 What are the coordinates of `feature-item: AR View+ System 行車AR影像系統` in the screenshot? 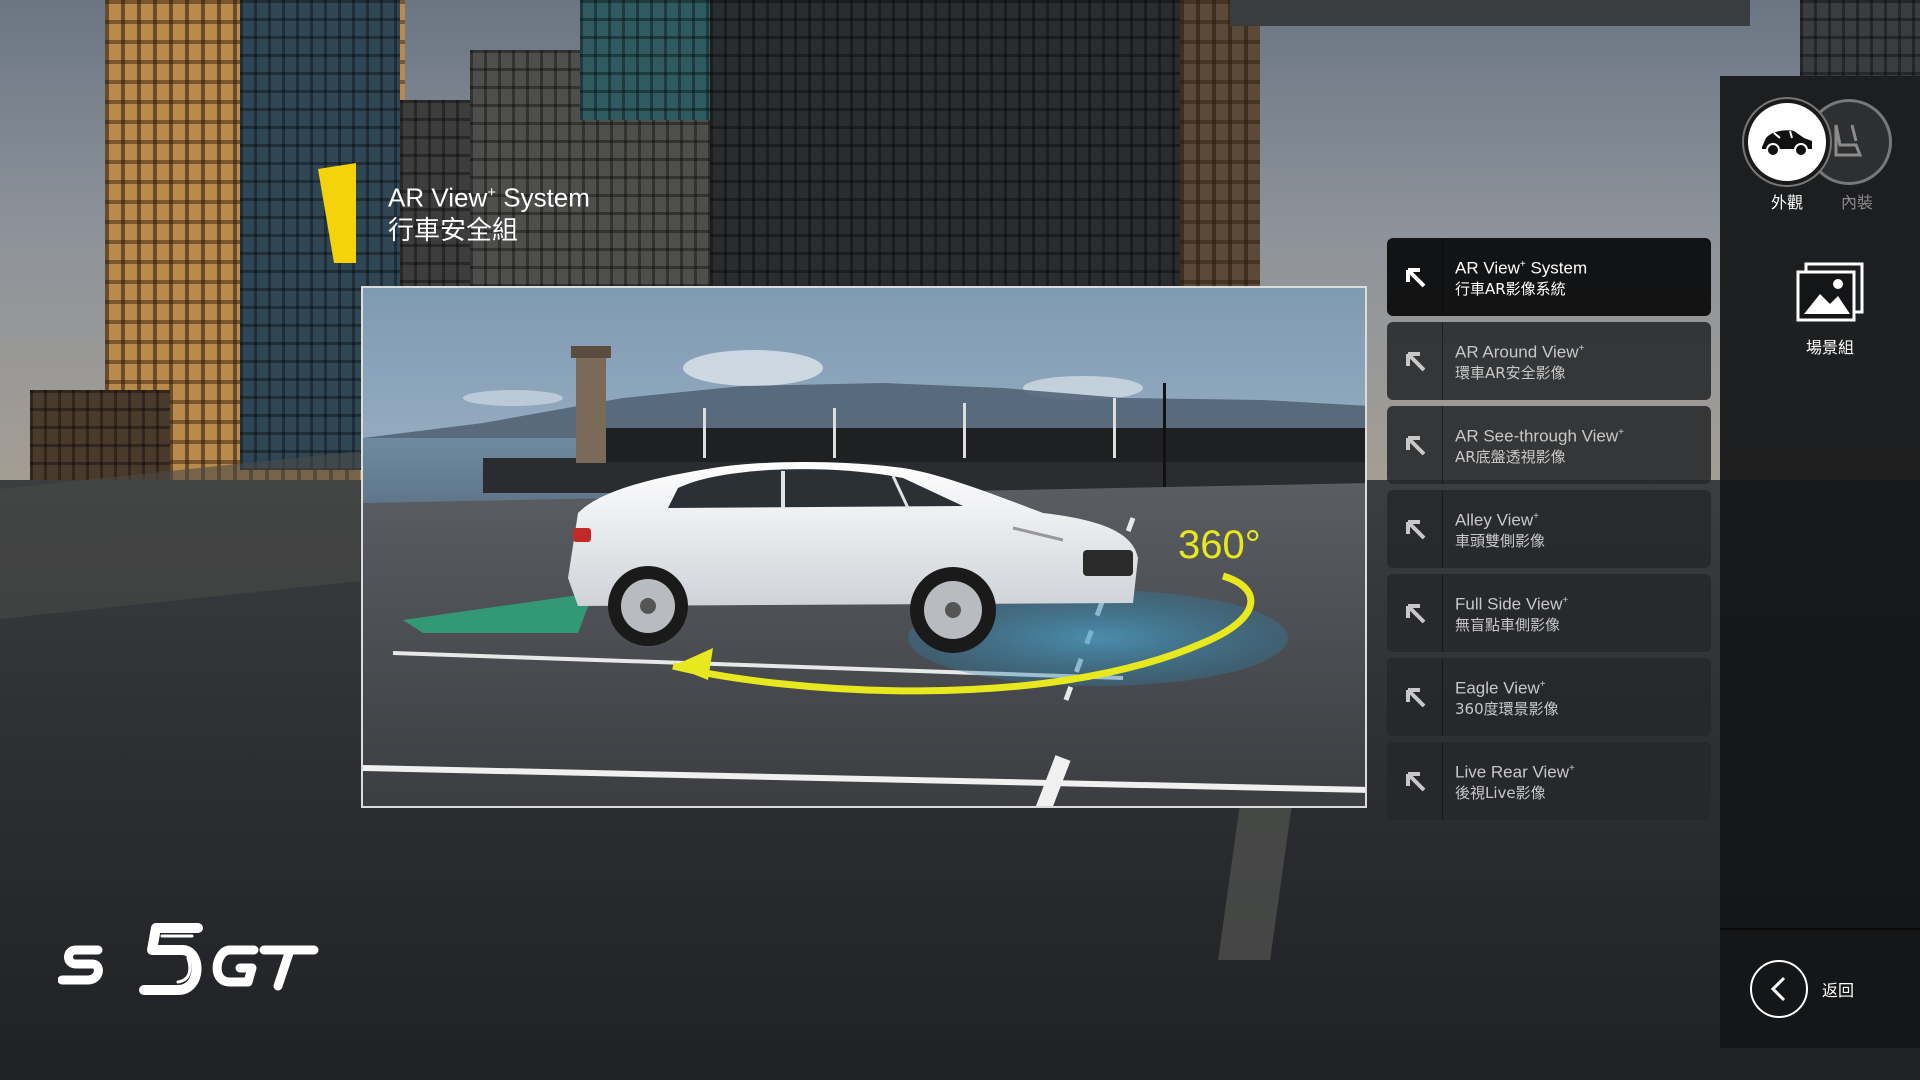 It's located at (1549, 277).